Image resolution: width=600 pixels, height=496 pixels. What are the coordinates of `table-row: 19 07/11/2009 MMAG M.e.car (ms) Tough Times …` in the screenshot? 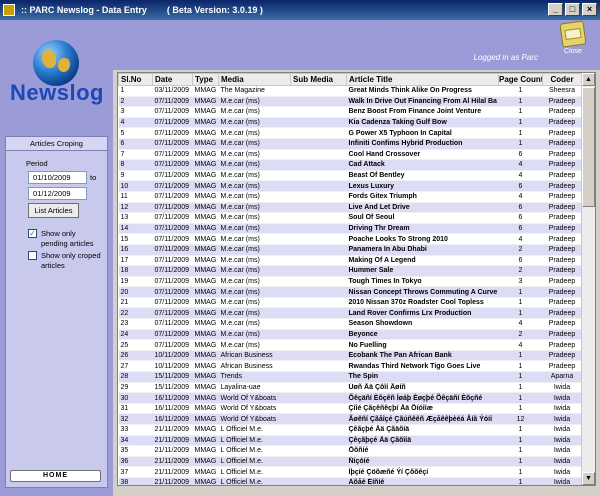 It's located at (350, 282).